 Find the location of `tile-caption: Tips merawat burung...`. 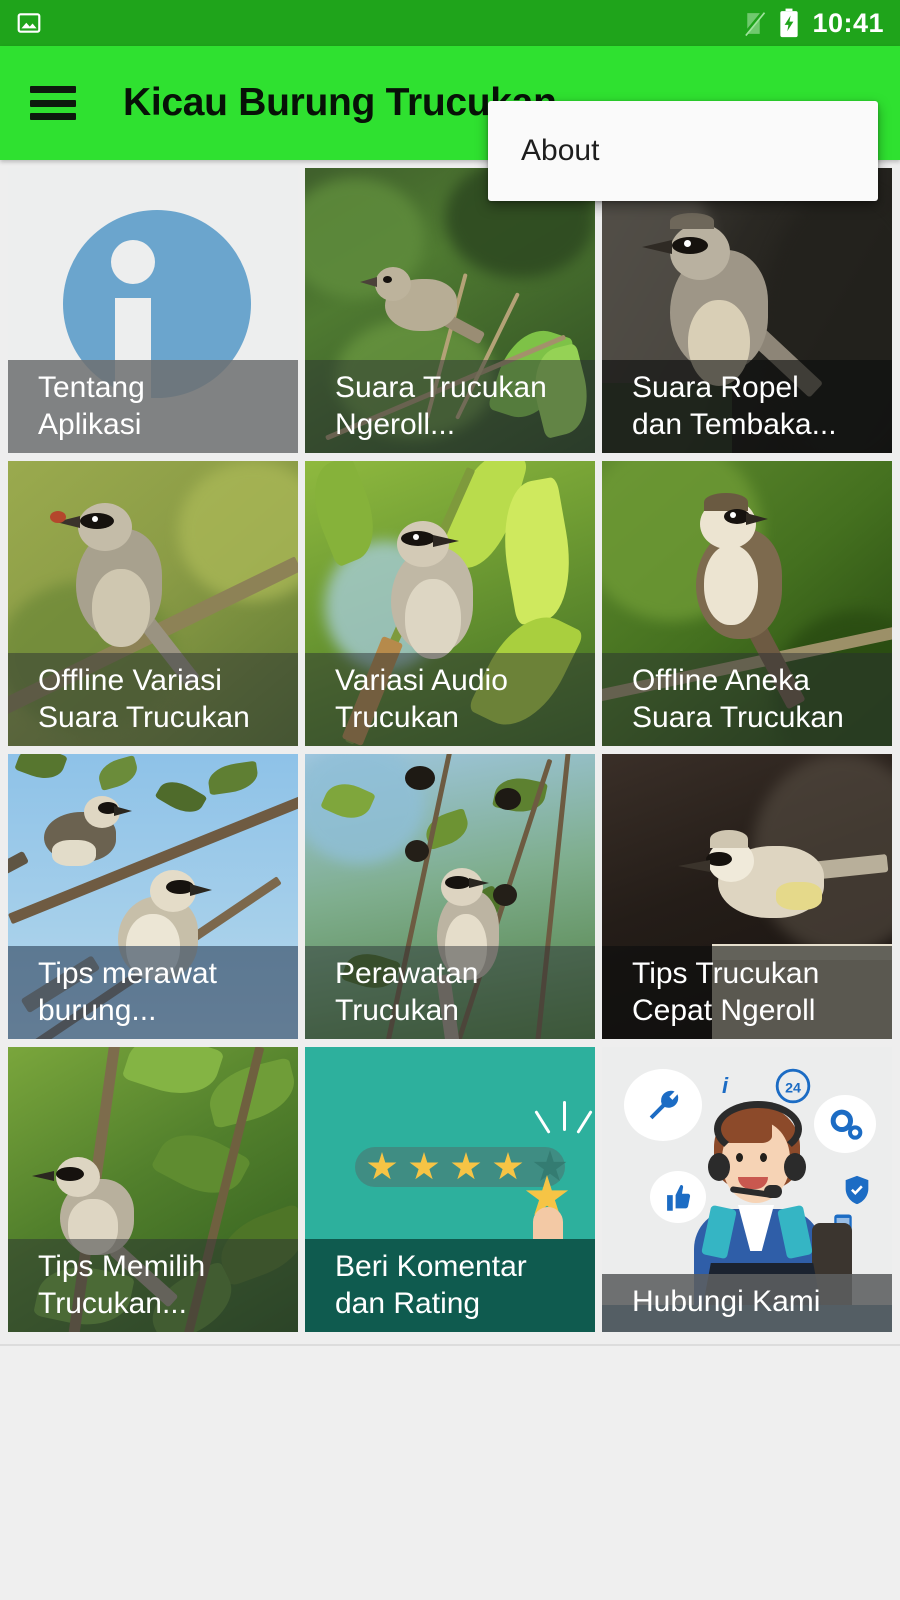

tile-caption: Tips merawat burung... is located at coordinates (153, 992).